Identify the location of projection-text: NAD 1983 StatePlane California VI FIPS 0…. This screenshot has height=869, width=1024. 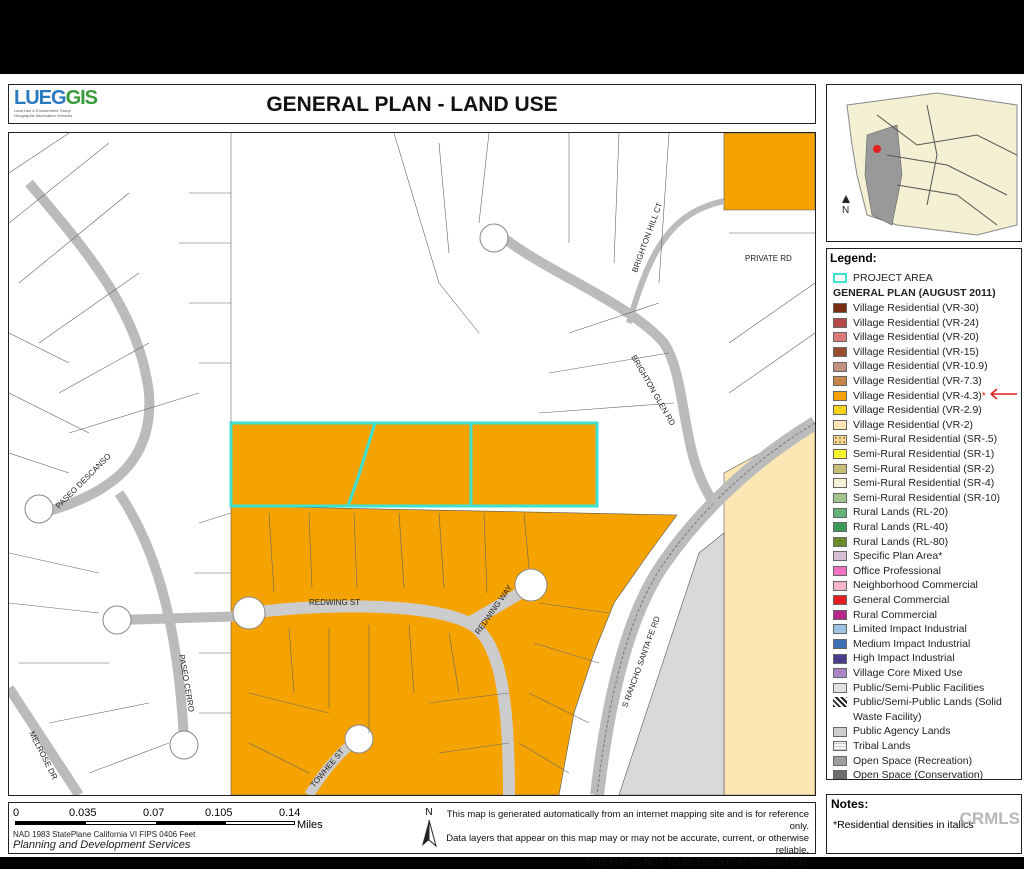
(104, 834).